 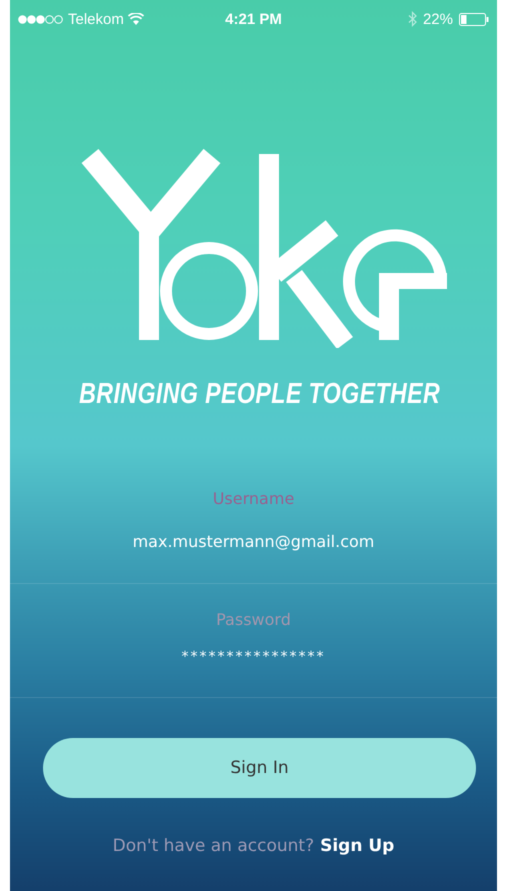 I want to click on battery-icon, so click(x=474, y=19).